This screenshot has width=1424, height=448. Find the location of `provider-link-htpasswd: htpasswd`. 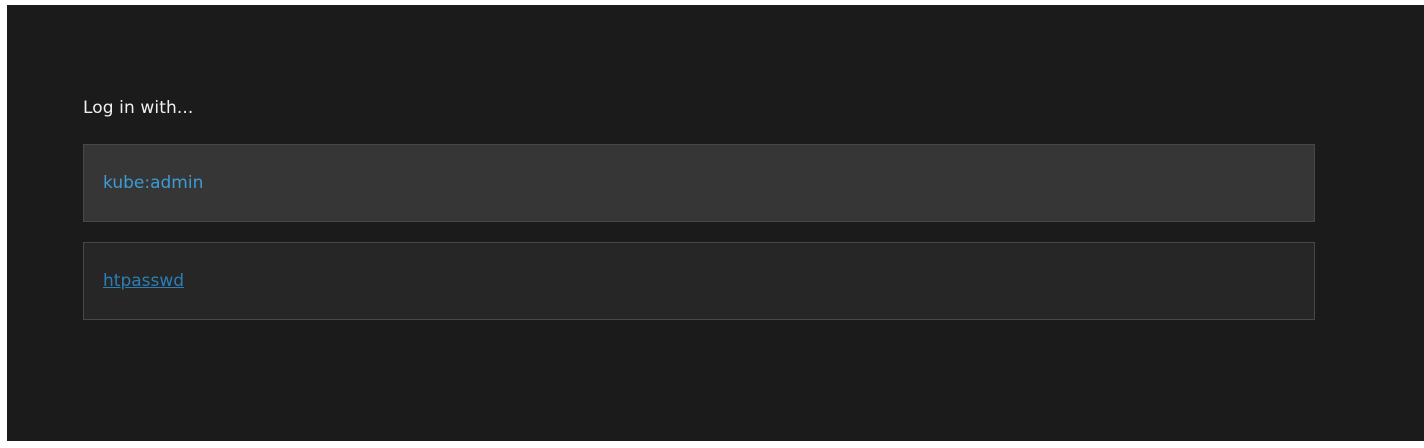

provider-link-htpasswd: htpasswd is located at coordinates (143, 281).